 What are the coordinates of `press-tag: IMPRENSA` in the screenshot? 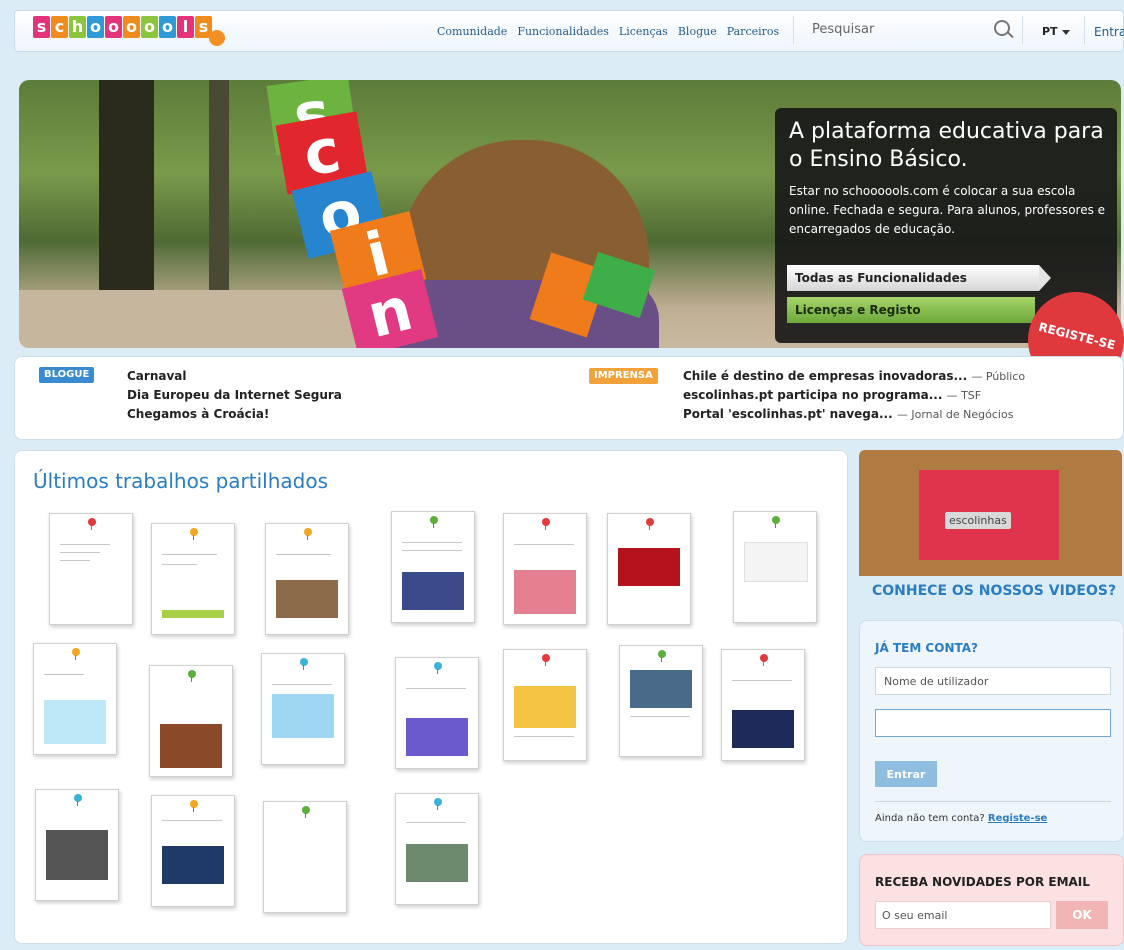 It's located at (623, 376).